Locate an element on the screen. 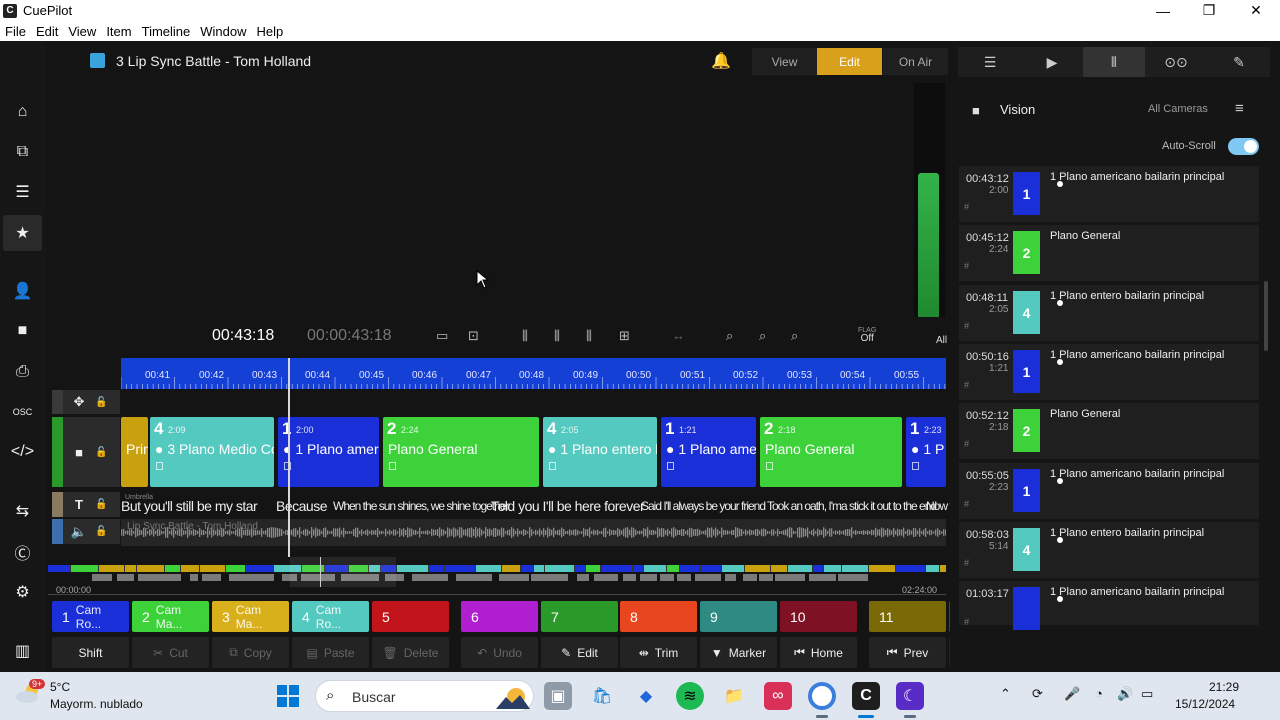 The width and height of the screenshot is (1280, 720). lyric-segment: Because is located at coordinates (301, 505).